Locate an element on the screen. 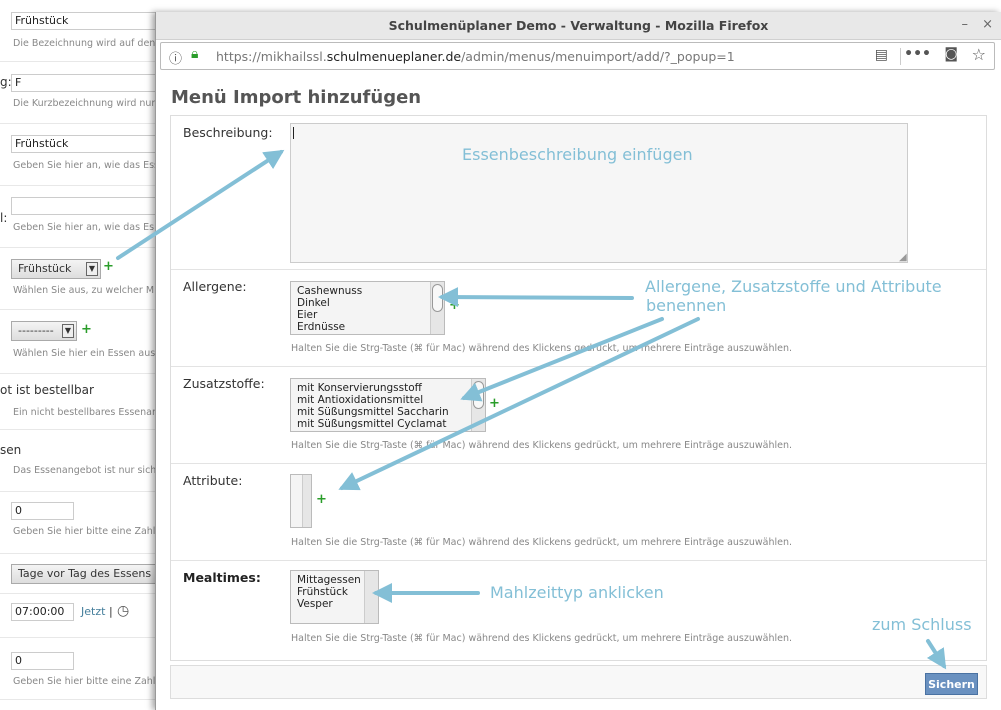 Image resolution: width=1001 pixels, height=710 pixels. allergene-label: Allergene: is located at coordinates (215, 286).